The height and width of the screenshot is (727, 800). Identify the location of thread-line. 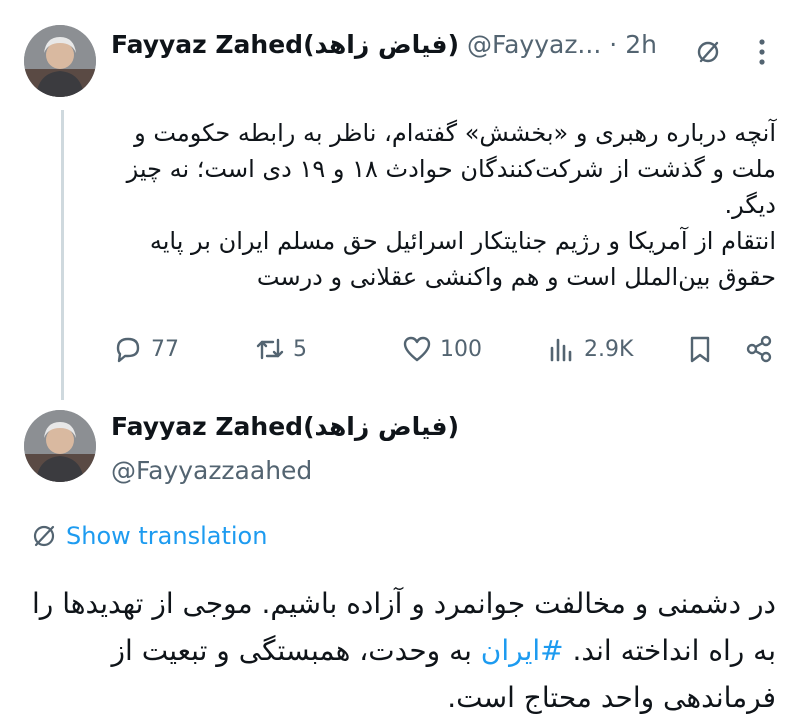
(62, 255).